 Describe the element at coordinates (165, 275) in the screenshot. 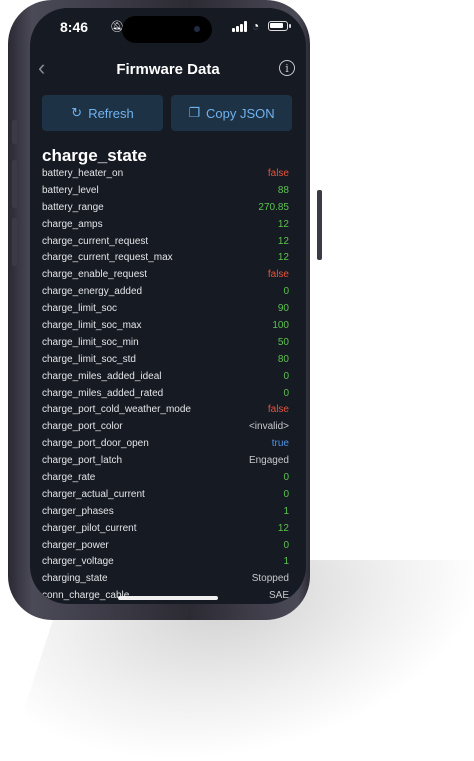

I see `list-item: charge_enable_request false` at that location.